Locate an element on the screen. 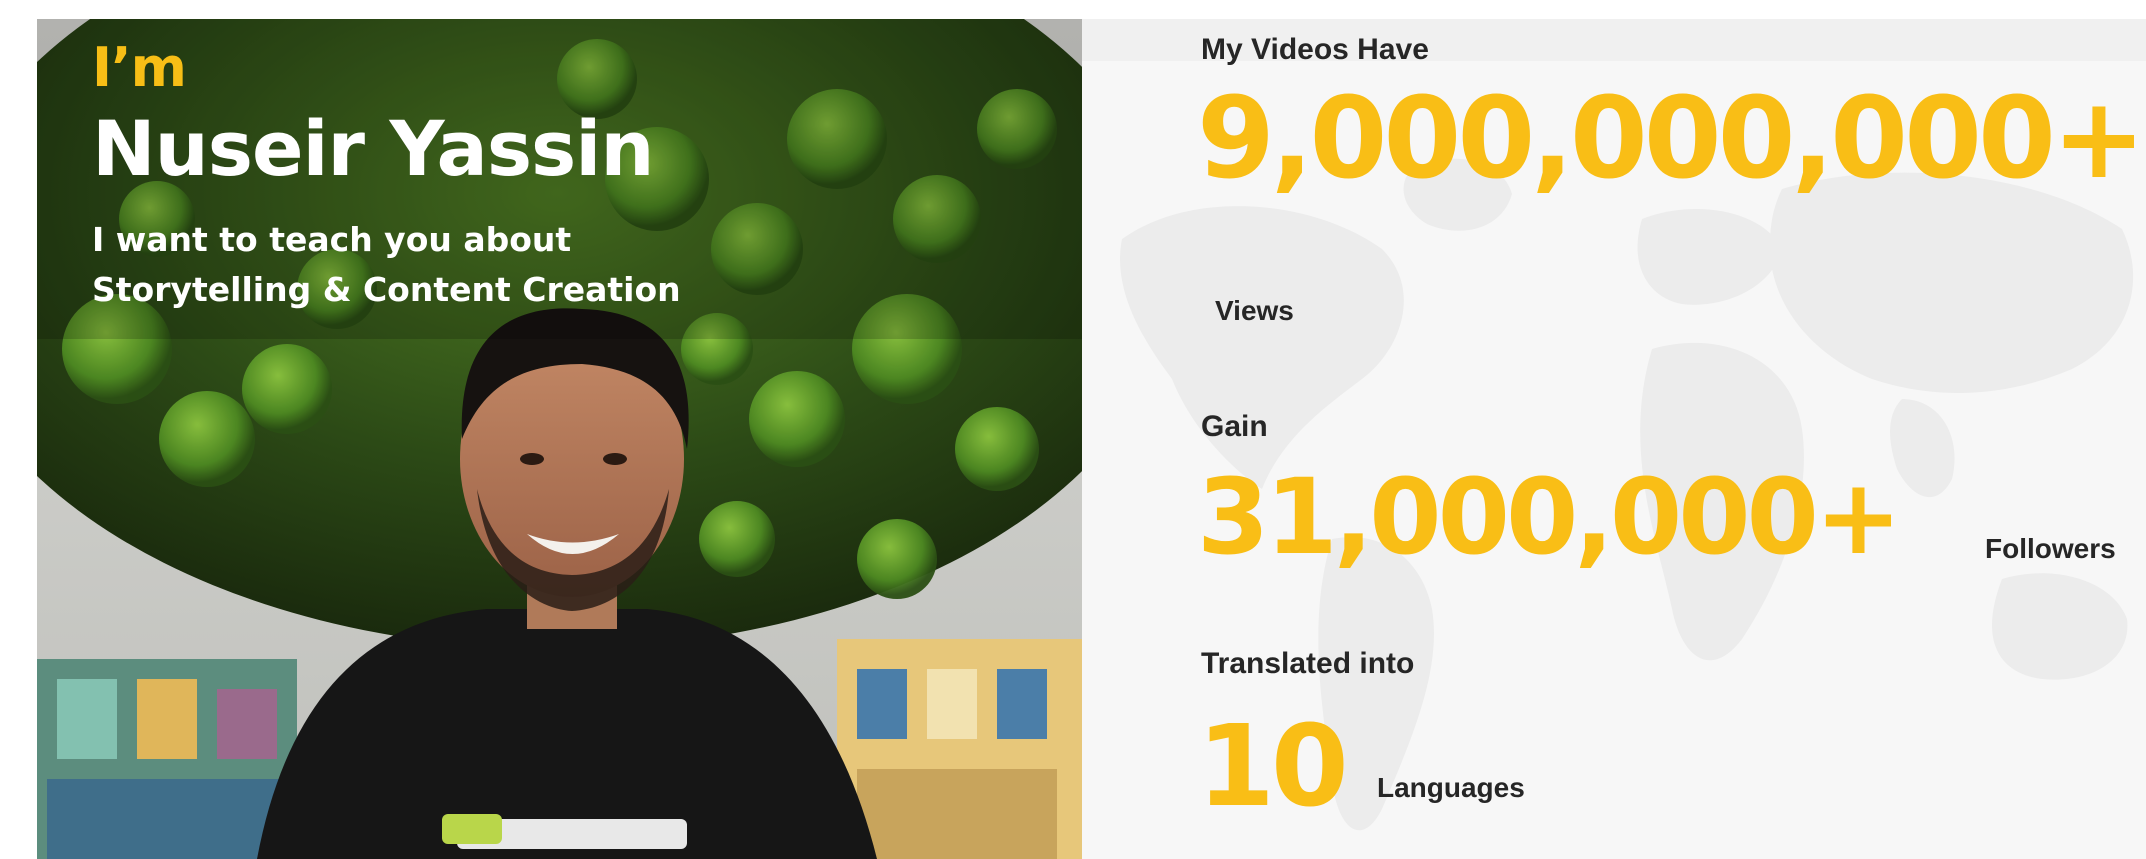 The height and width of the screenshot is (859, 2146). stat-views-label: My Videos Have is located at coordinates (1315, 49).